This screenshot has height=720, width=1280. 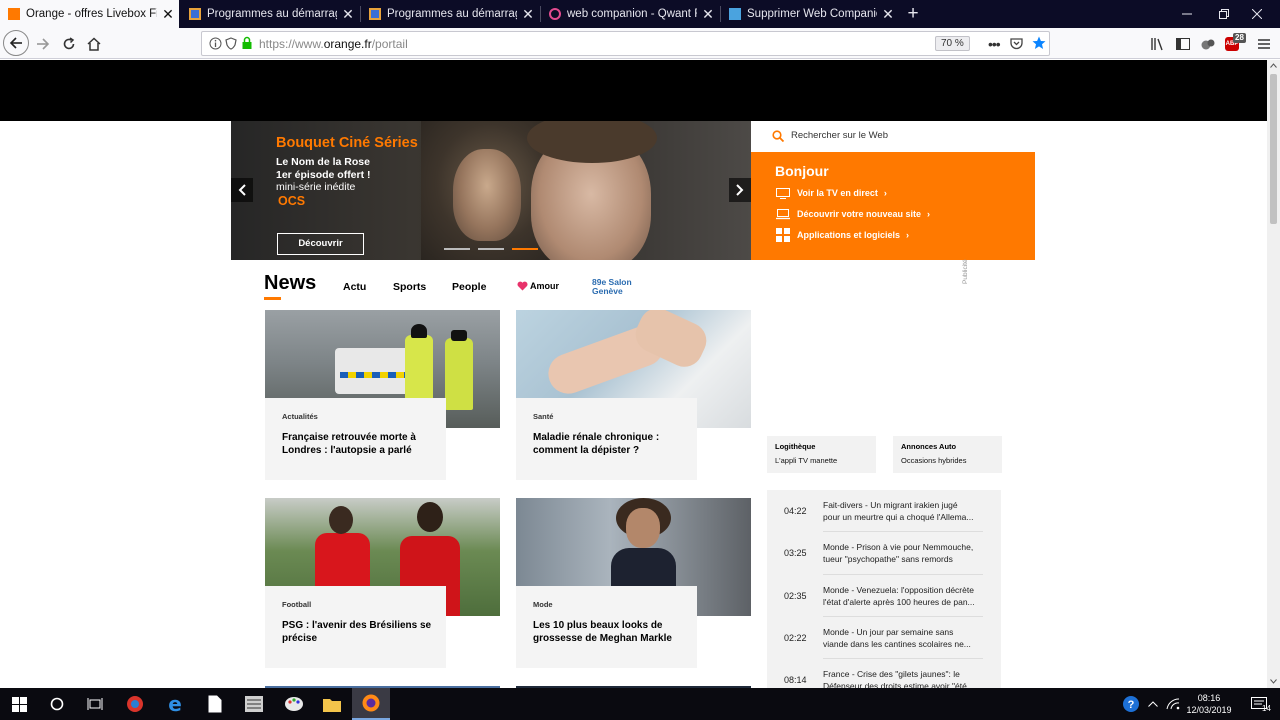 I want to click on carousel-prev-button, so click(x=242, y=190).